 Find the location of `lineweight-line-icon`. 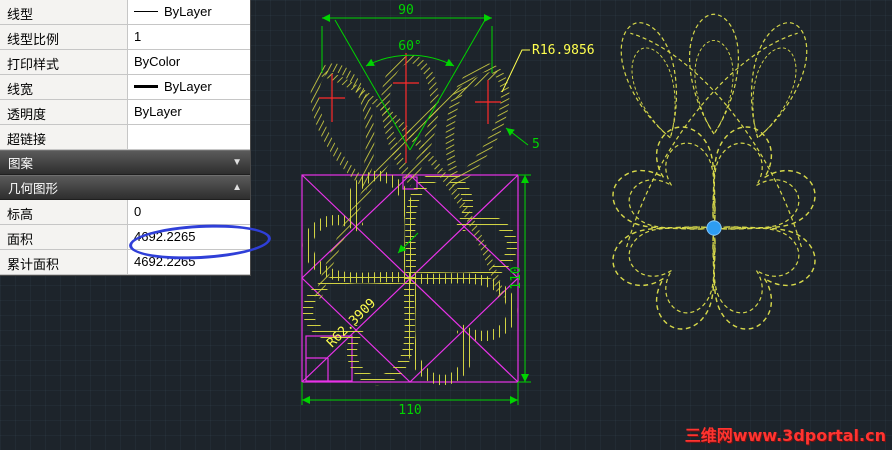

lineweight-line-icon is located at coordinates (146, 86).